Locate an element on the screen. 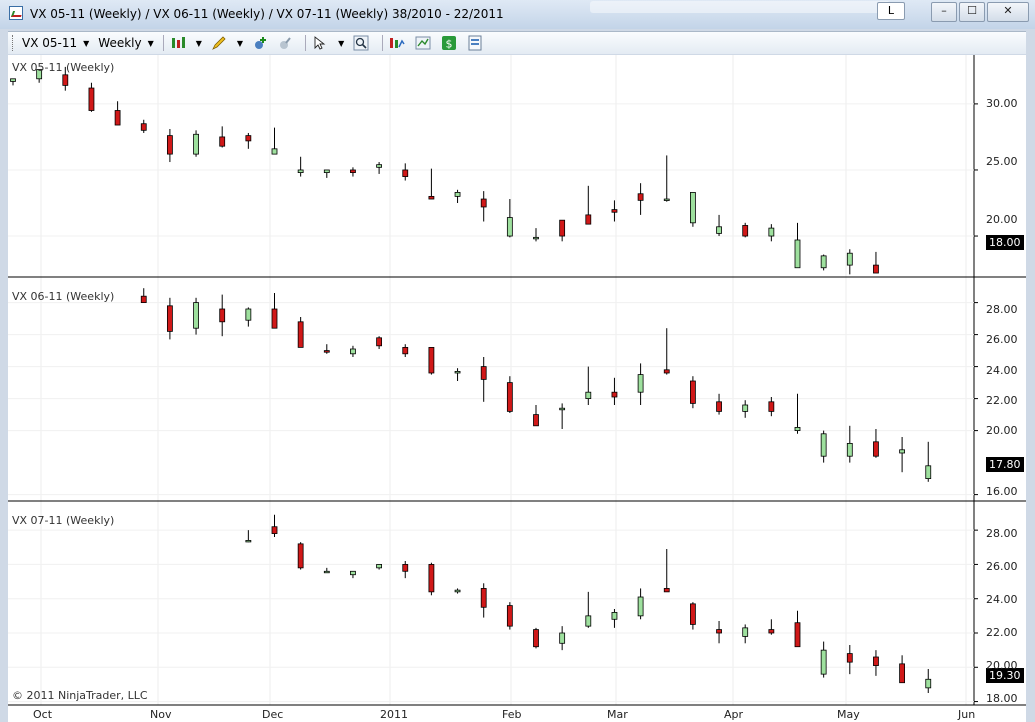 The height and width of the screenshot is (722, 1035). pencil-icon is located at coordinates (219, 43).